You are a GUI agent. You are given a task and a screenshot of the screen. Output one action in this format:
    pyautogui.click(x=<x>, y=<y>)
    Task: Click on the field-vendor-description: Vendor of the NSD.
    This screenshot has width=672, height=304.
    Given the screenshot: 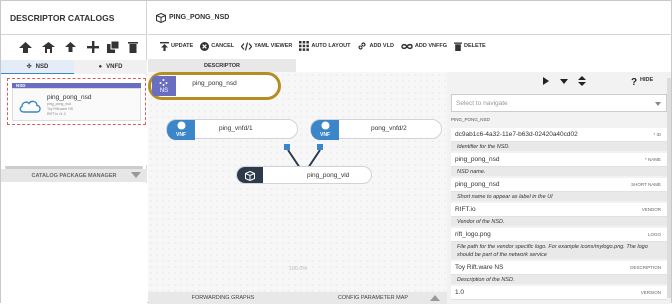 What is the action you would take?
    pyautogui.click(x=559, y=221)
    